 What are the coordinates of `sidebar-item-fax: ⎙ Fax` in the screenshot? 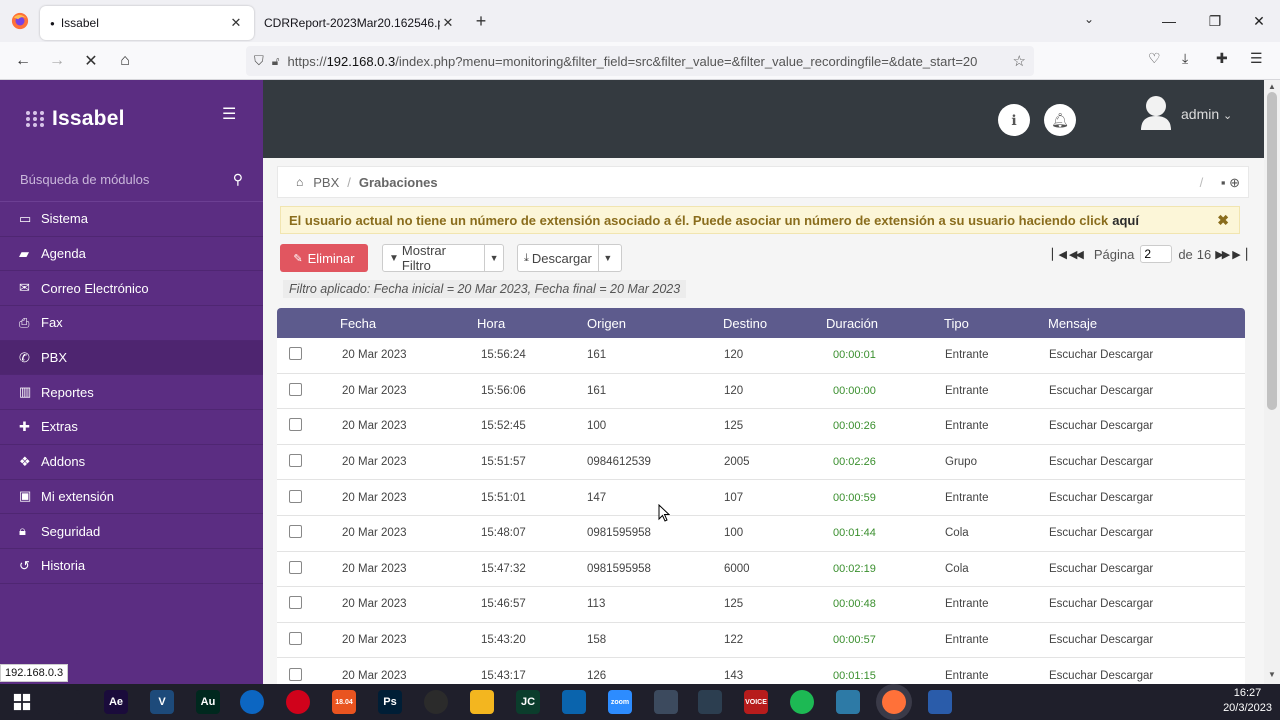 It's located at (131, 323).